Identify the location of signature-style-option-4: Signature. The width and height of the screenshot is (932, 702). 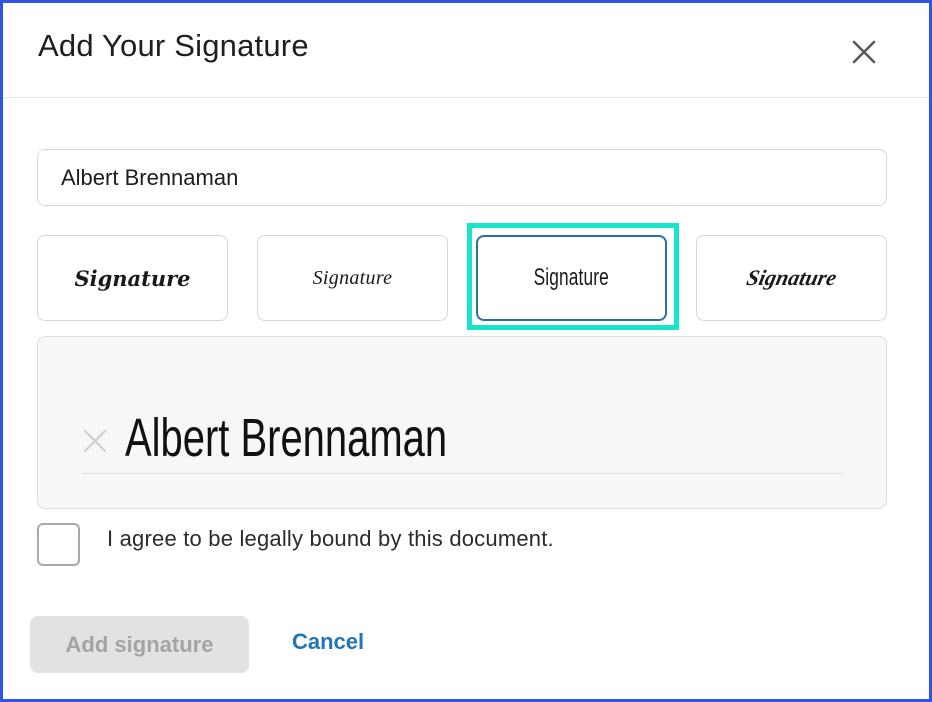
(791, 278).